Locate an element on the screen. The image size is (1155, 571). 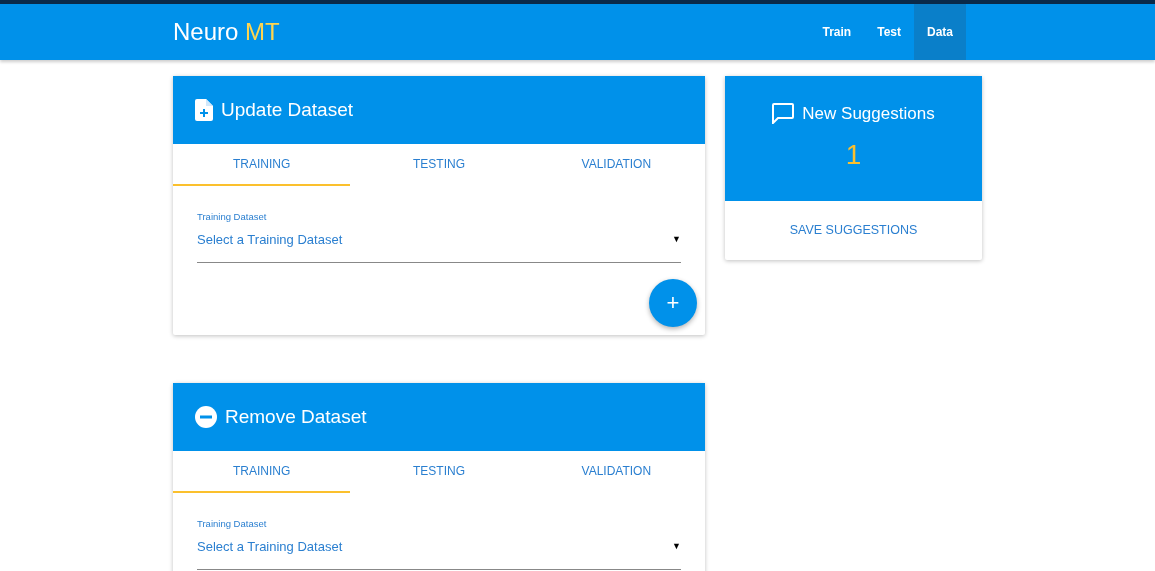
nav-link: Data is located at coordinates (940, 32).